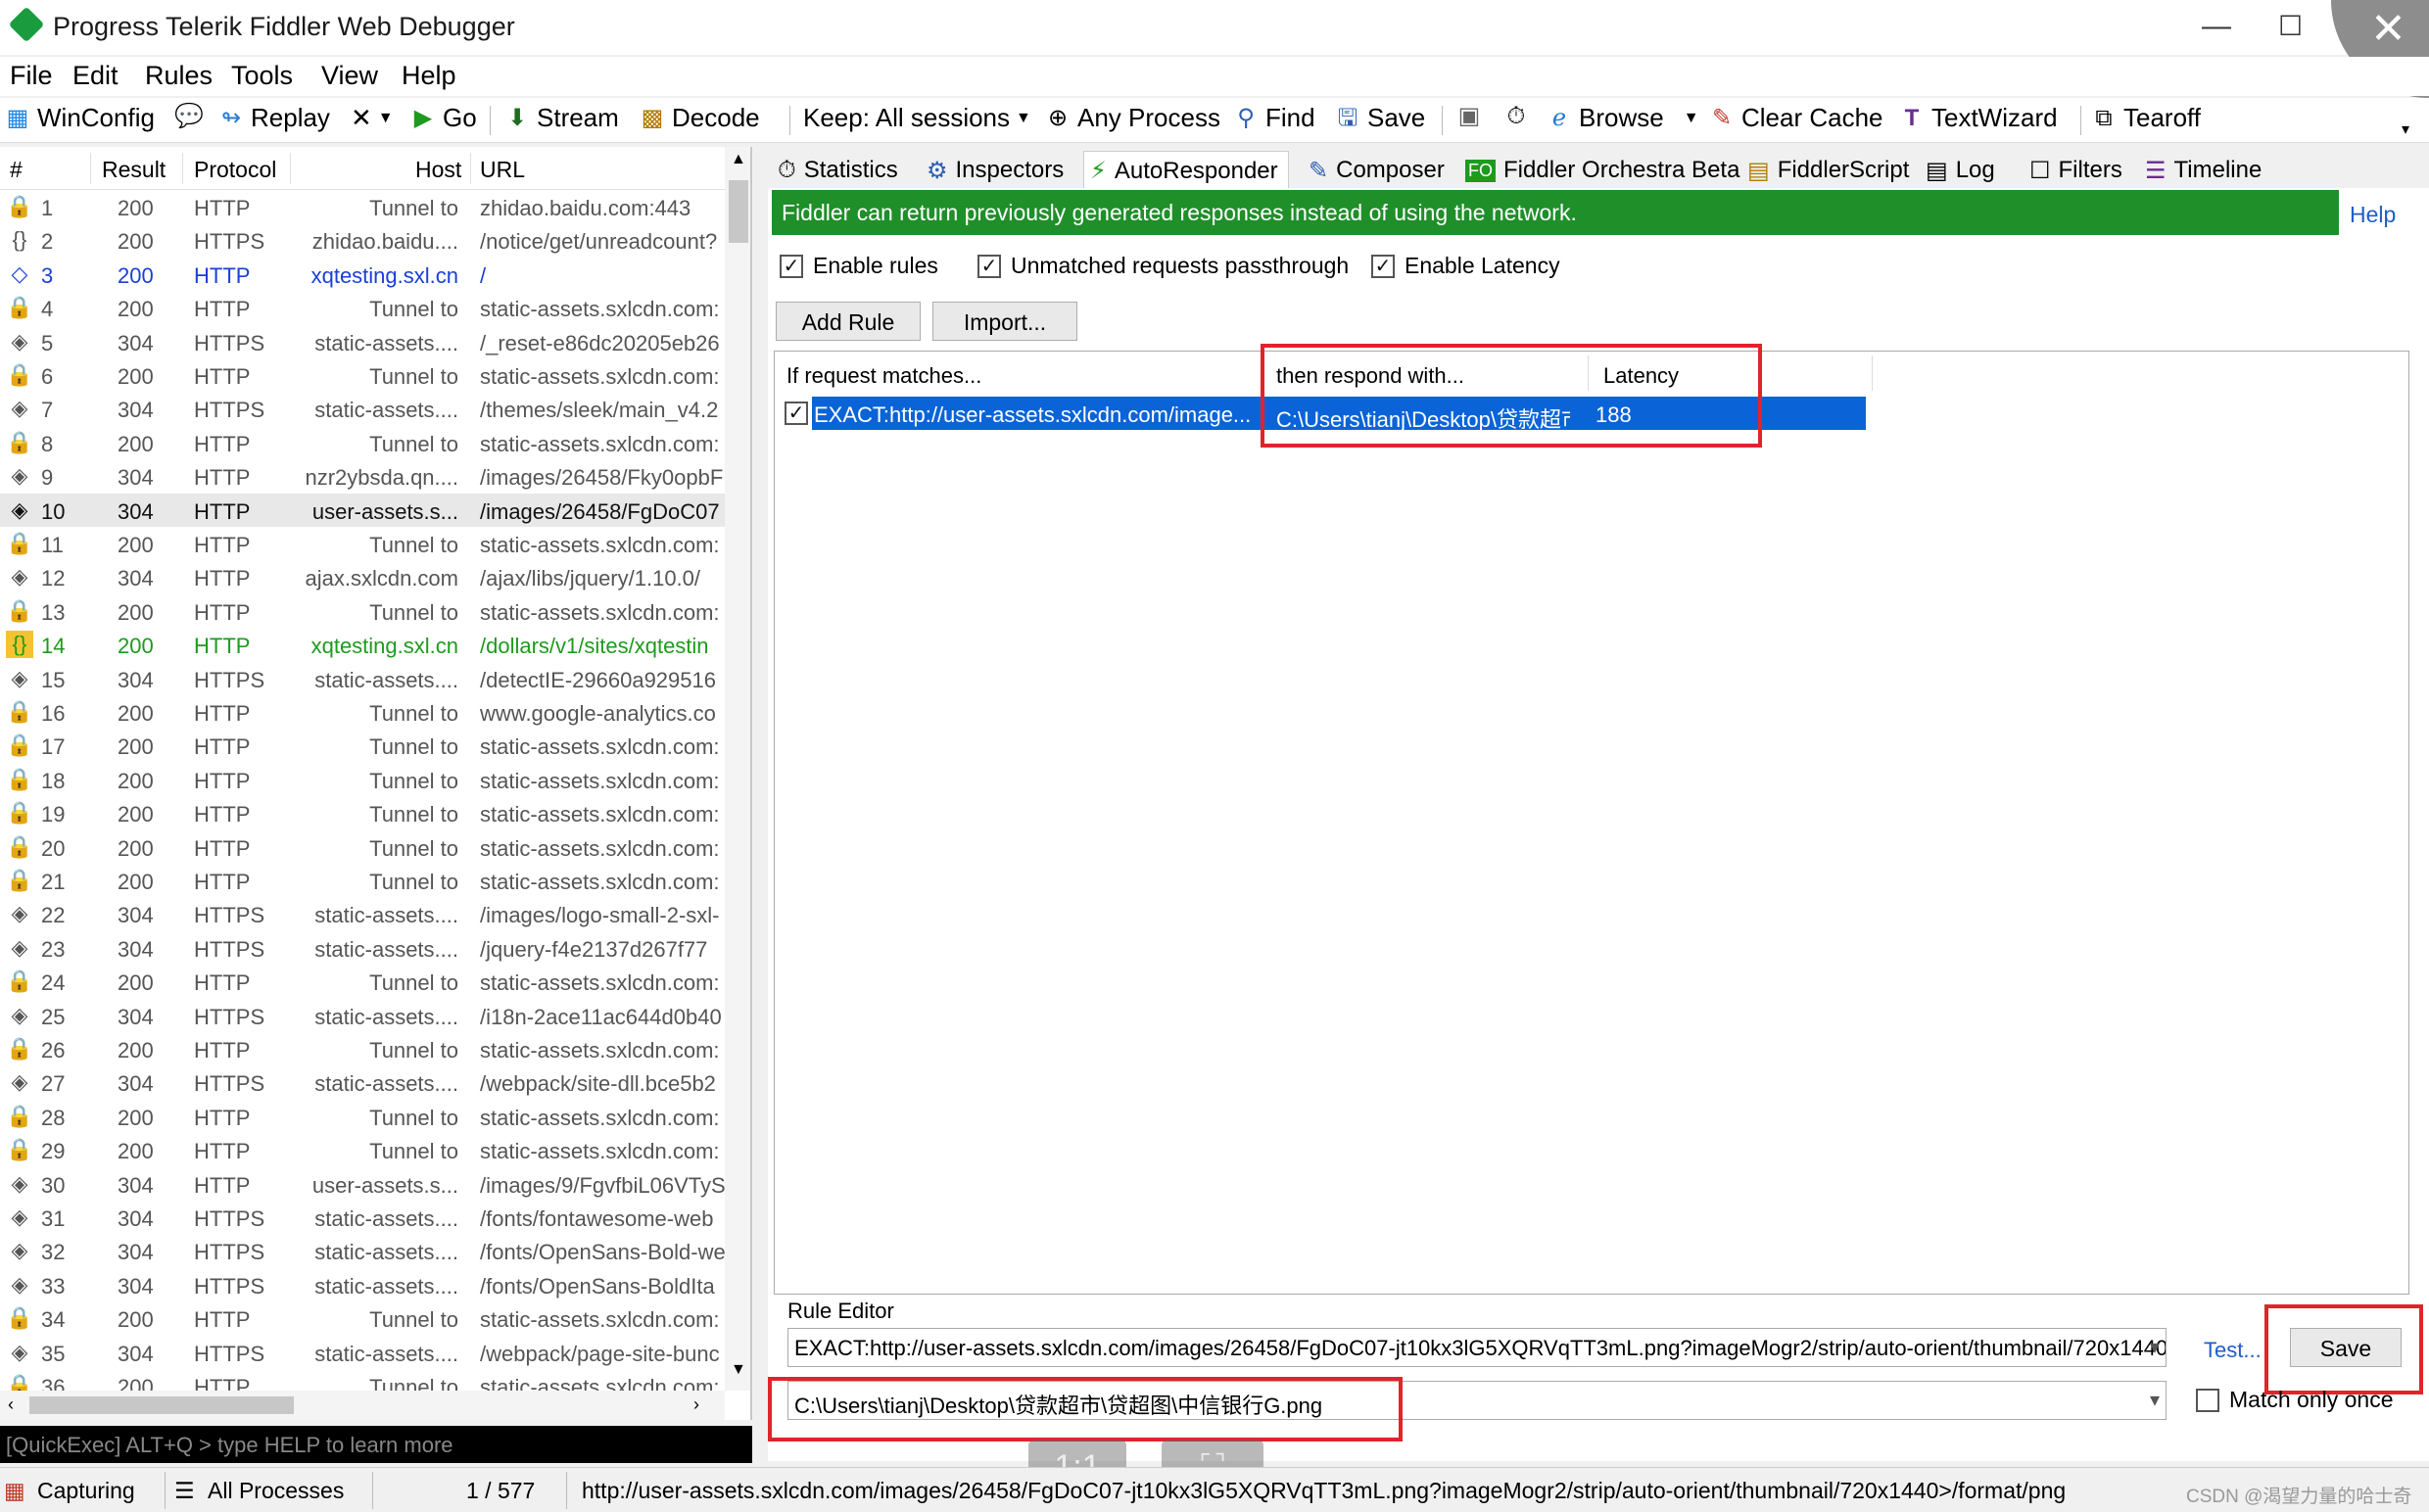  What do you see at coordinates (1961, 171) in the screenshot?
I see `tab-log: ▤ Log` at bounding box center [1961, 171].